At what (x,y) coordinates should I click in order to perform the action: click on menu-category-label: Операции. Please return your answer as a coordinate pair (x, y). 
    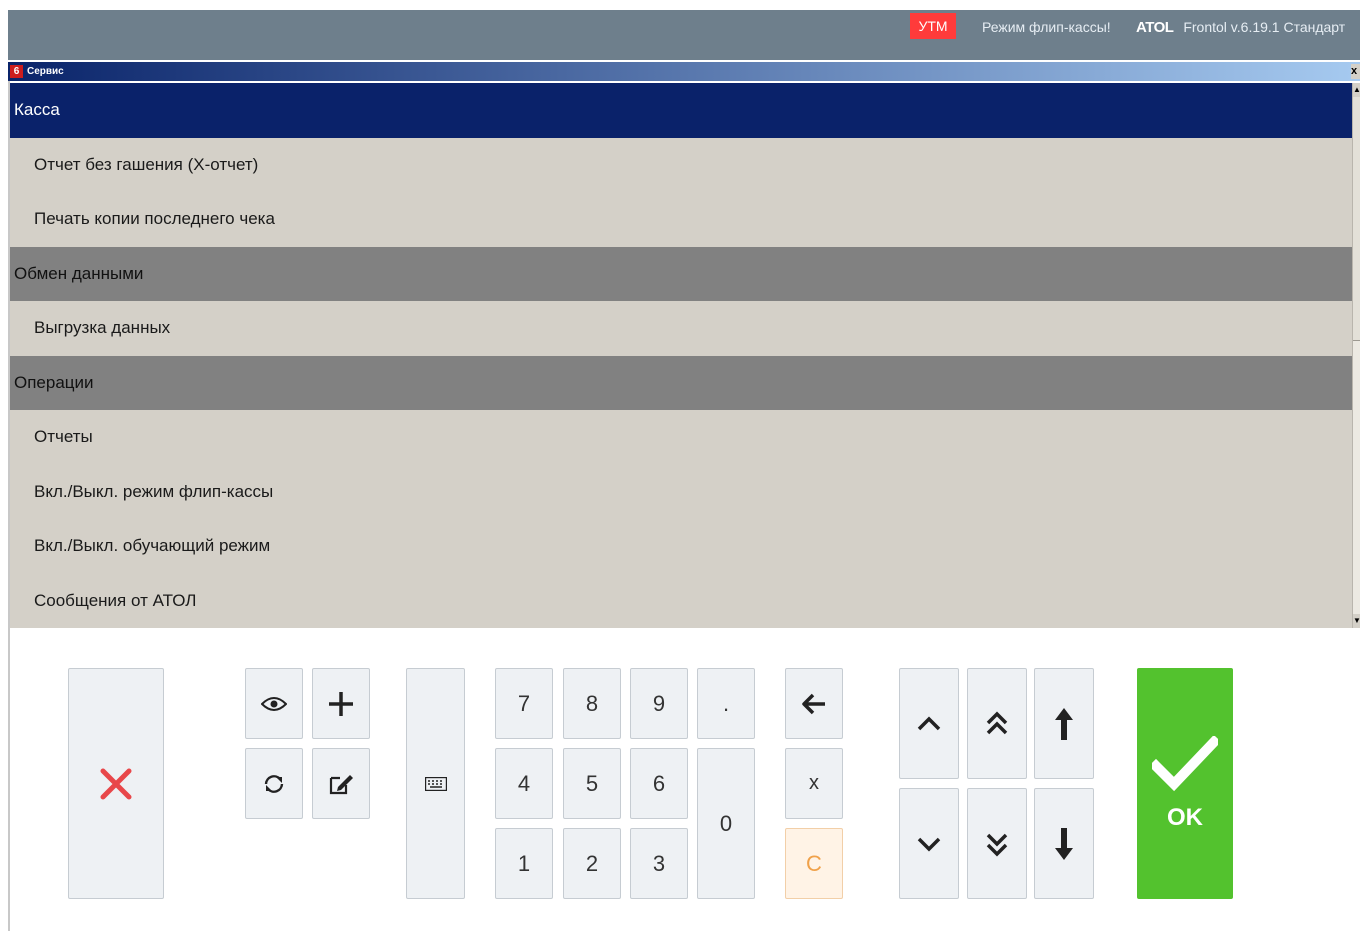
    Looking at the image, I should click on (54, 382).